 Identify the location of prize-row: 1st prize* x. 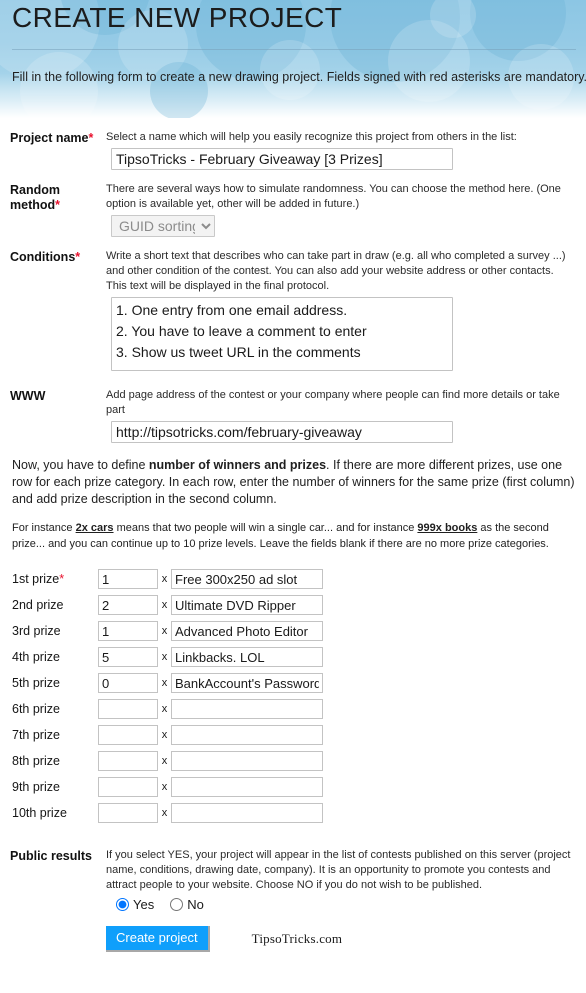
(293, 579).